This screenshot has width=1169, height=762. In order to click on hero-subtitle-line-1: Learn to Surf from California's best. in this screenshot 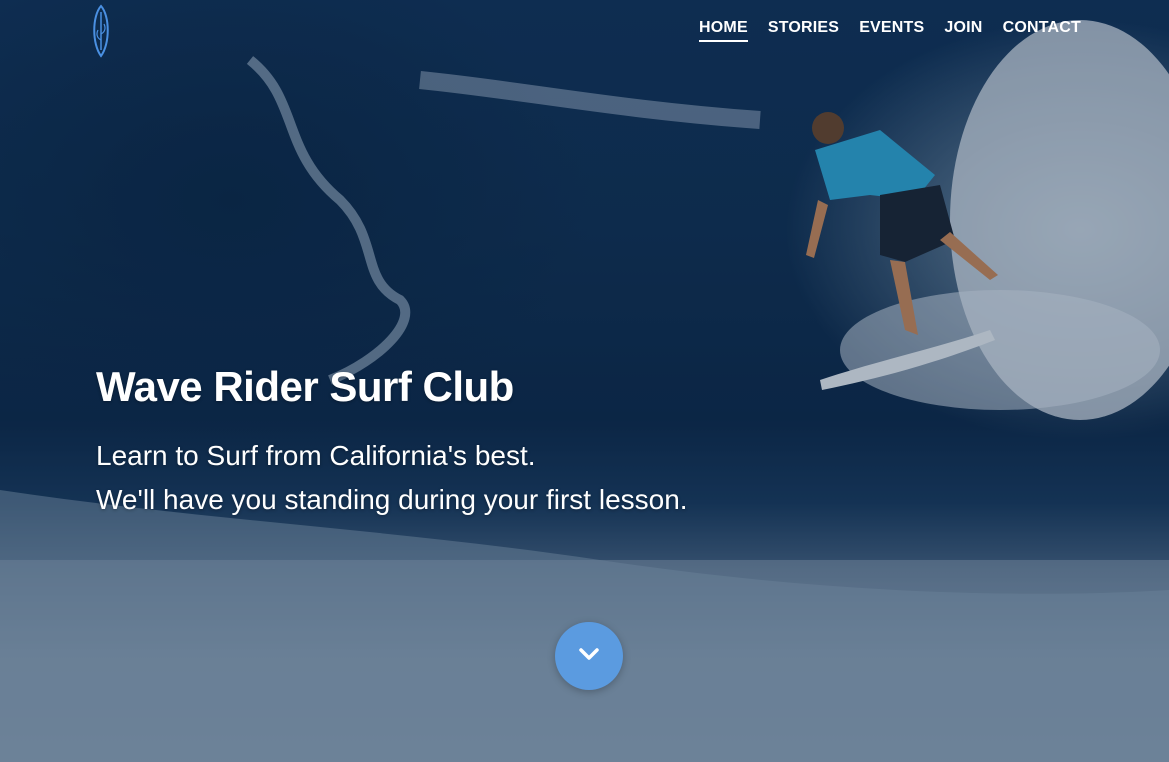, I will do `click(316, 455)`.